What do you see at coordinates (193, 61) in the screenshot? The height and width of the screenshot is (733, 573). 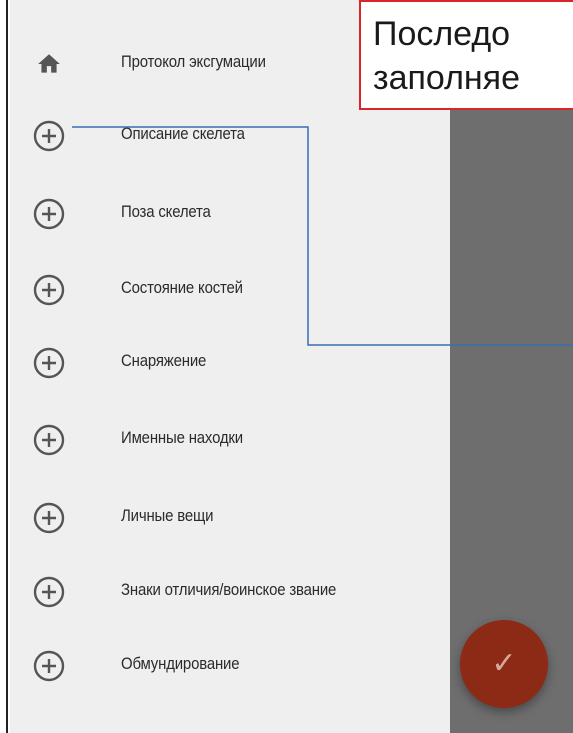 I see `menu-item-label: Протокол эксгумации` at bounding box center [193, 61].